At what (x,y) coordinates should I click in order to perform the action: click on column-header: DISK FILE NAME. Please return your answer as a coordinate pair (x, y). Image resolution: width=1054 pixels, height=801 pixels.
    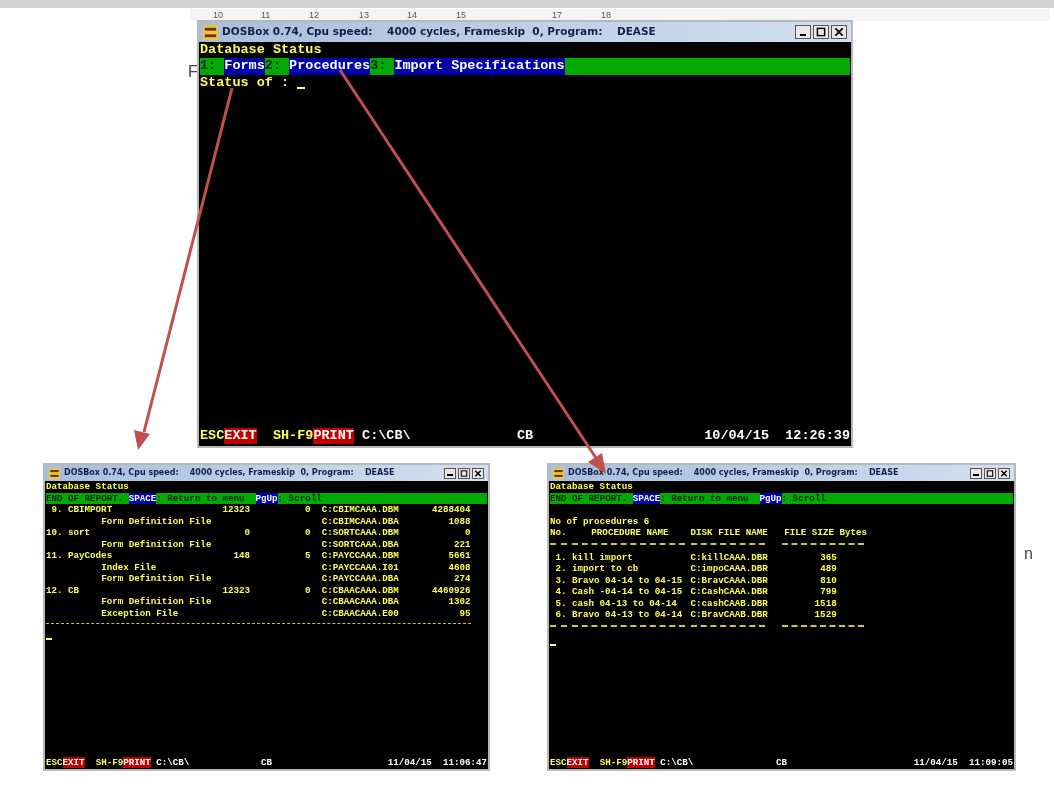
    Looking at the image, I should click on (729, 533).